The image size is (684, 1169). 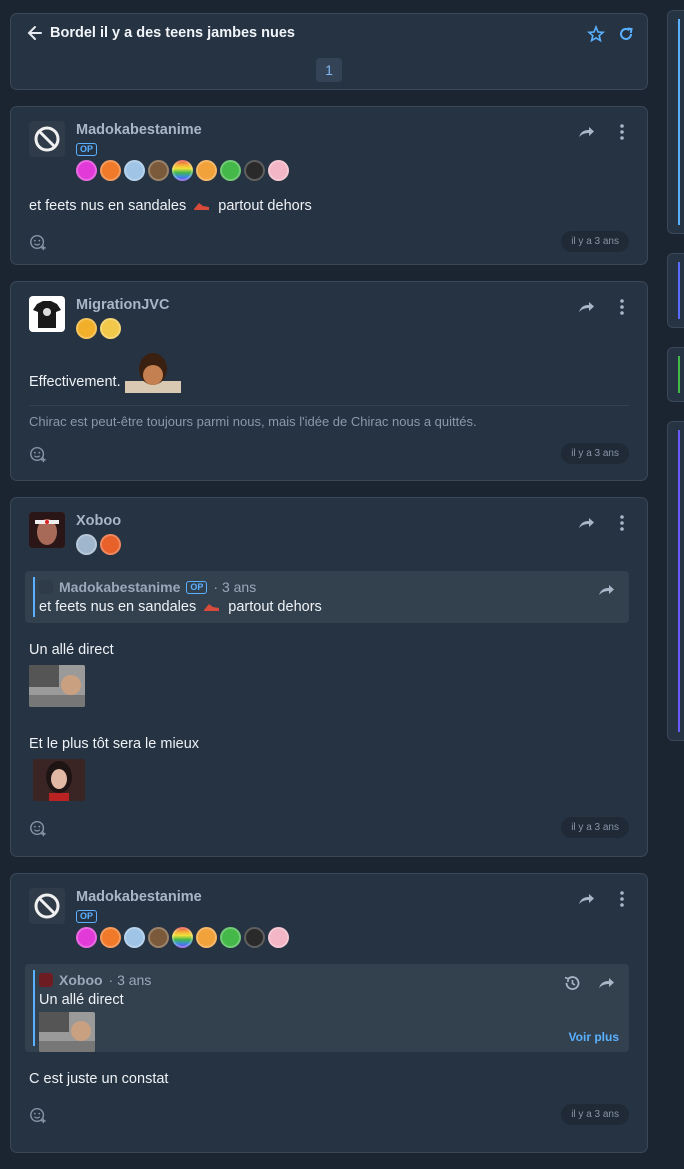 I want to click on author-name: Xoboo, so click(x=98, y=521).